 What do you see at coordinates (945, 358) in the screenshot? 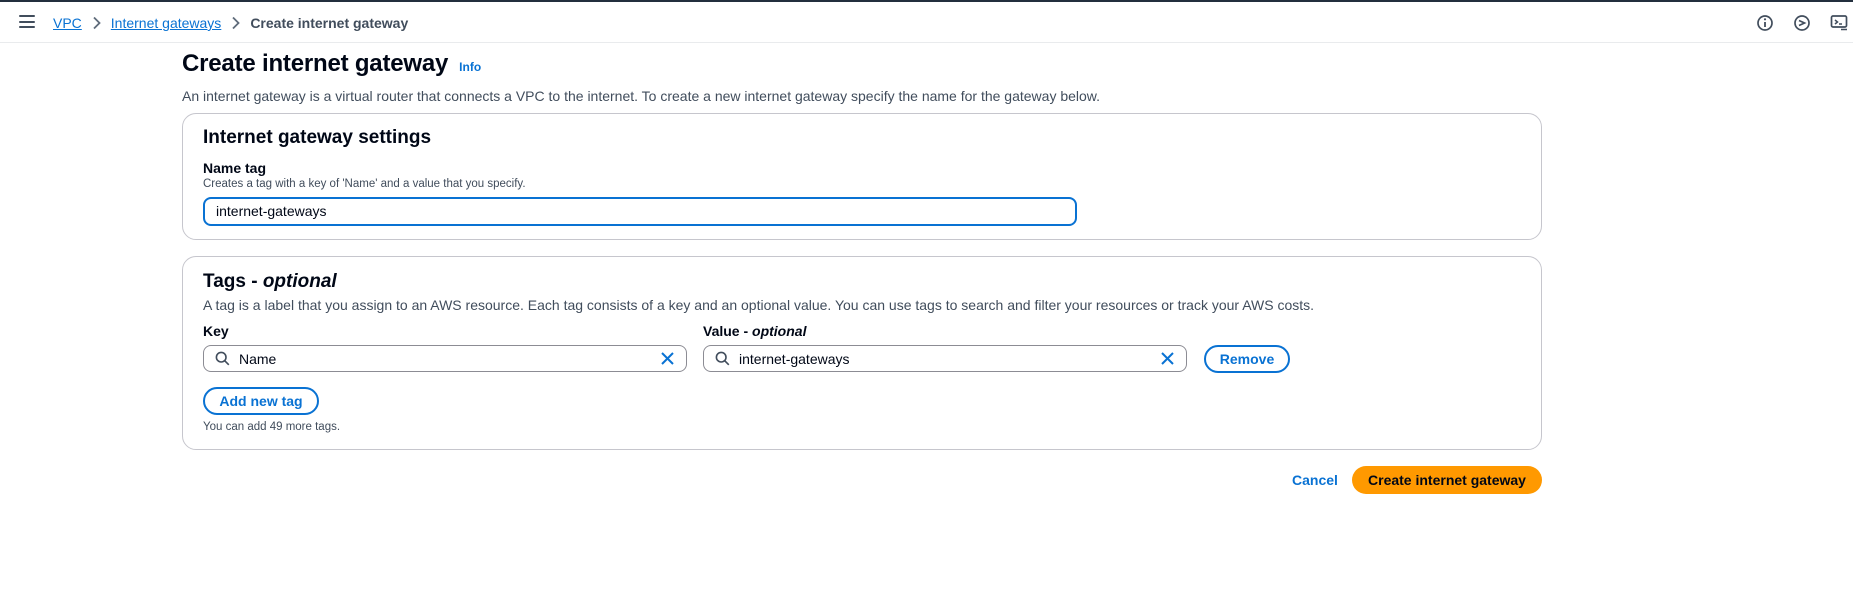
I see `tag-value-input: internet-gateways` at bounding box center [945, 358].